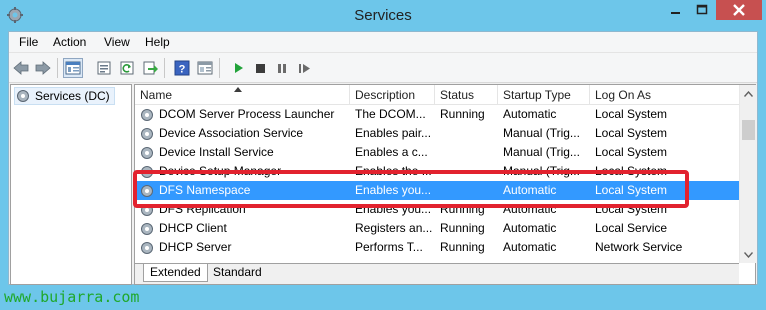 This screenshot has height=310, width=766. I want to click on restart-service-icon, so click(304, 68).